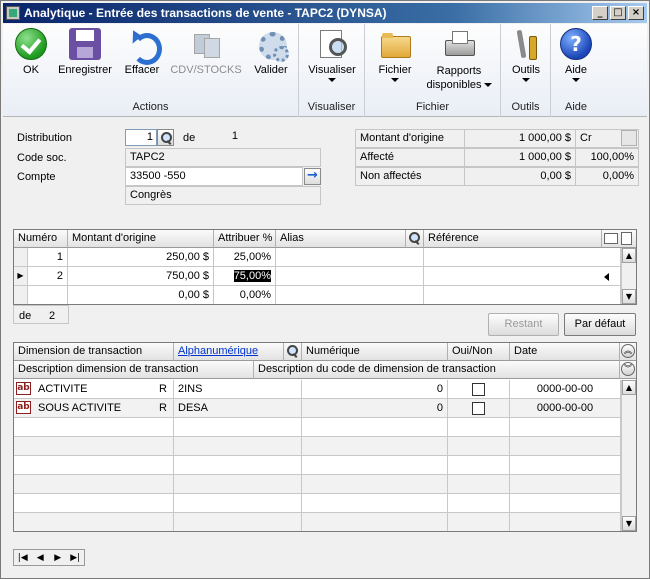 The width and height of the screenshot is (650, 579). I want to click on alphanumeric-type-icon: ab, so click(23, 388).